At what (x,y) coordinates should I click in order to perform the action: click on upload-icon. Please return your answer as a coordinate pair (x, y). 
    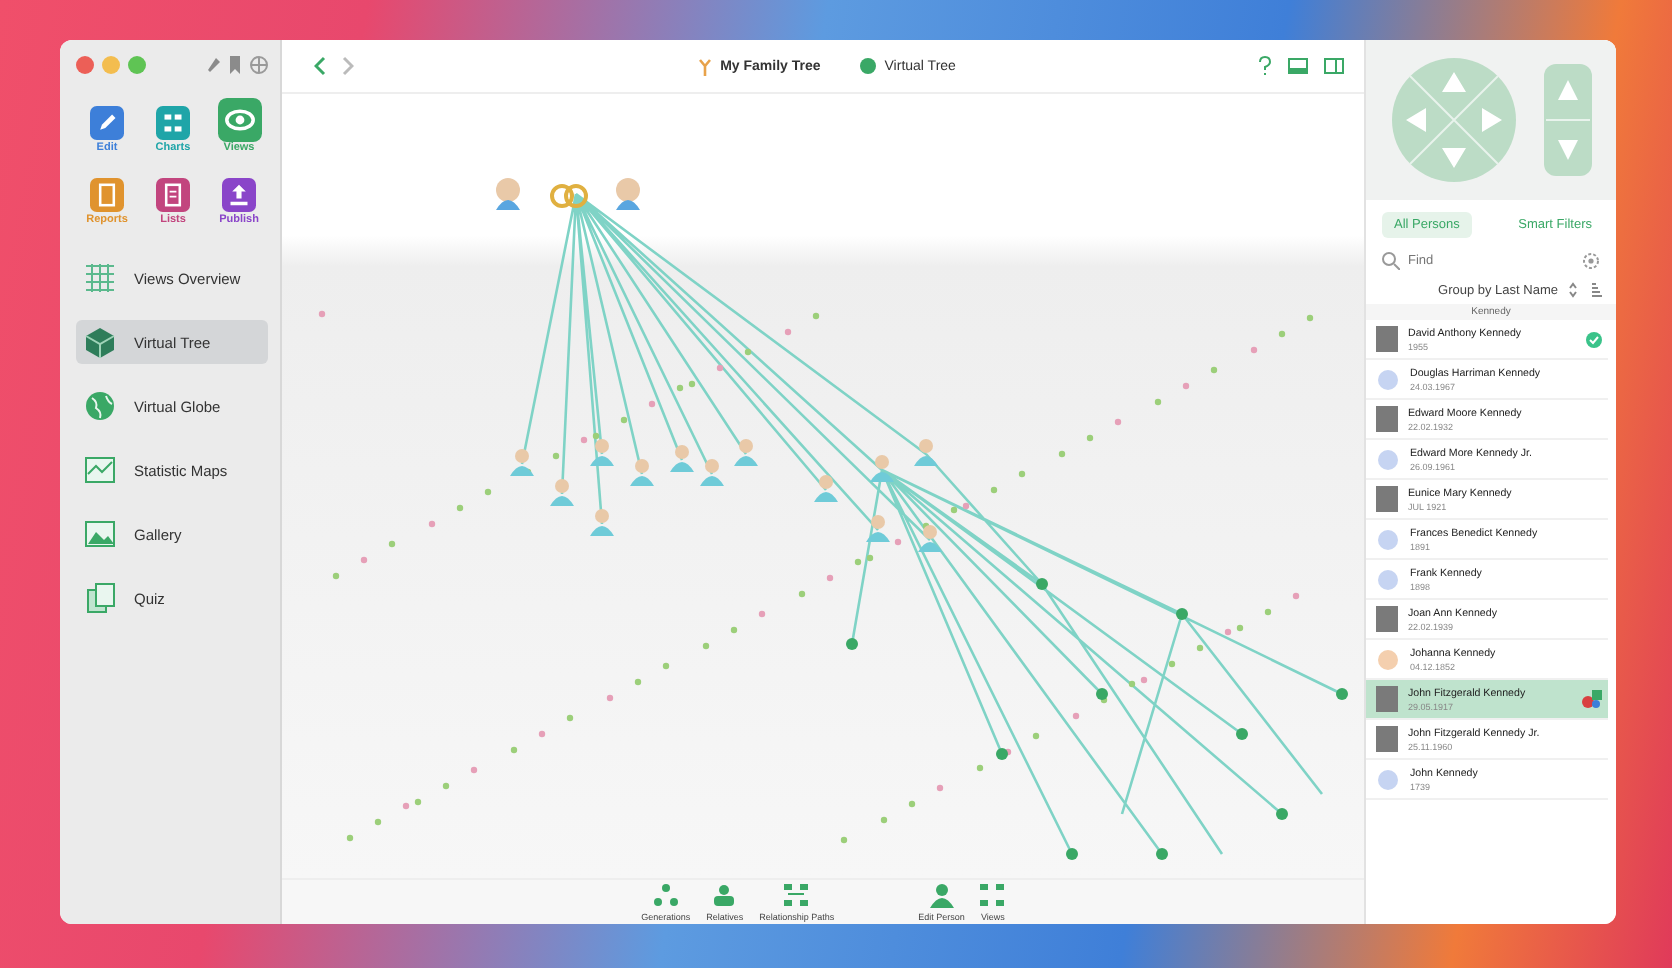
    Looking at the image, I should click on (239, 195).